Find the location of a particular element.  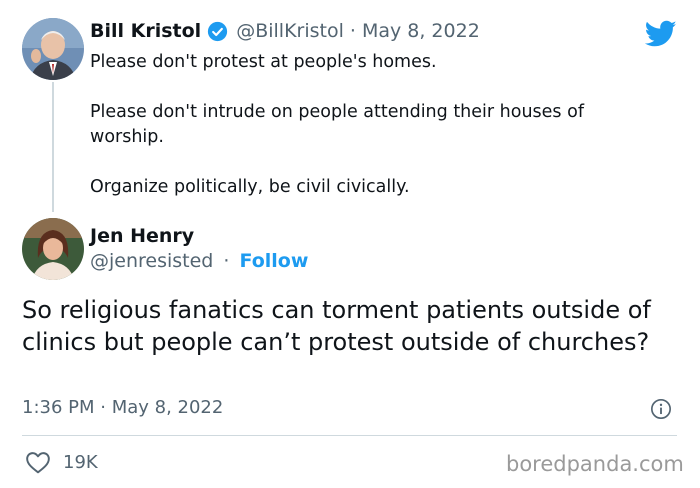

twitter-bird-icon is located at coordinates (660, 34).